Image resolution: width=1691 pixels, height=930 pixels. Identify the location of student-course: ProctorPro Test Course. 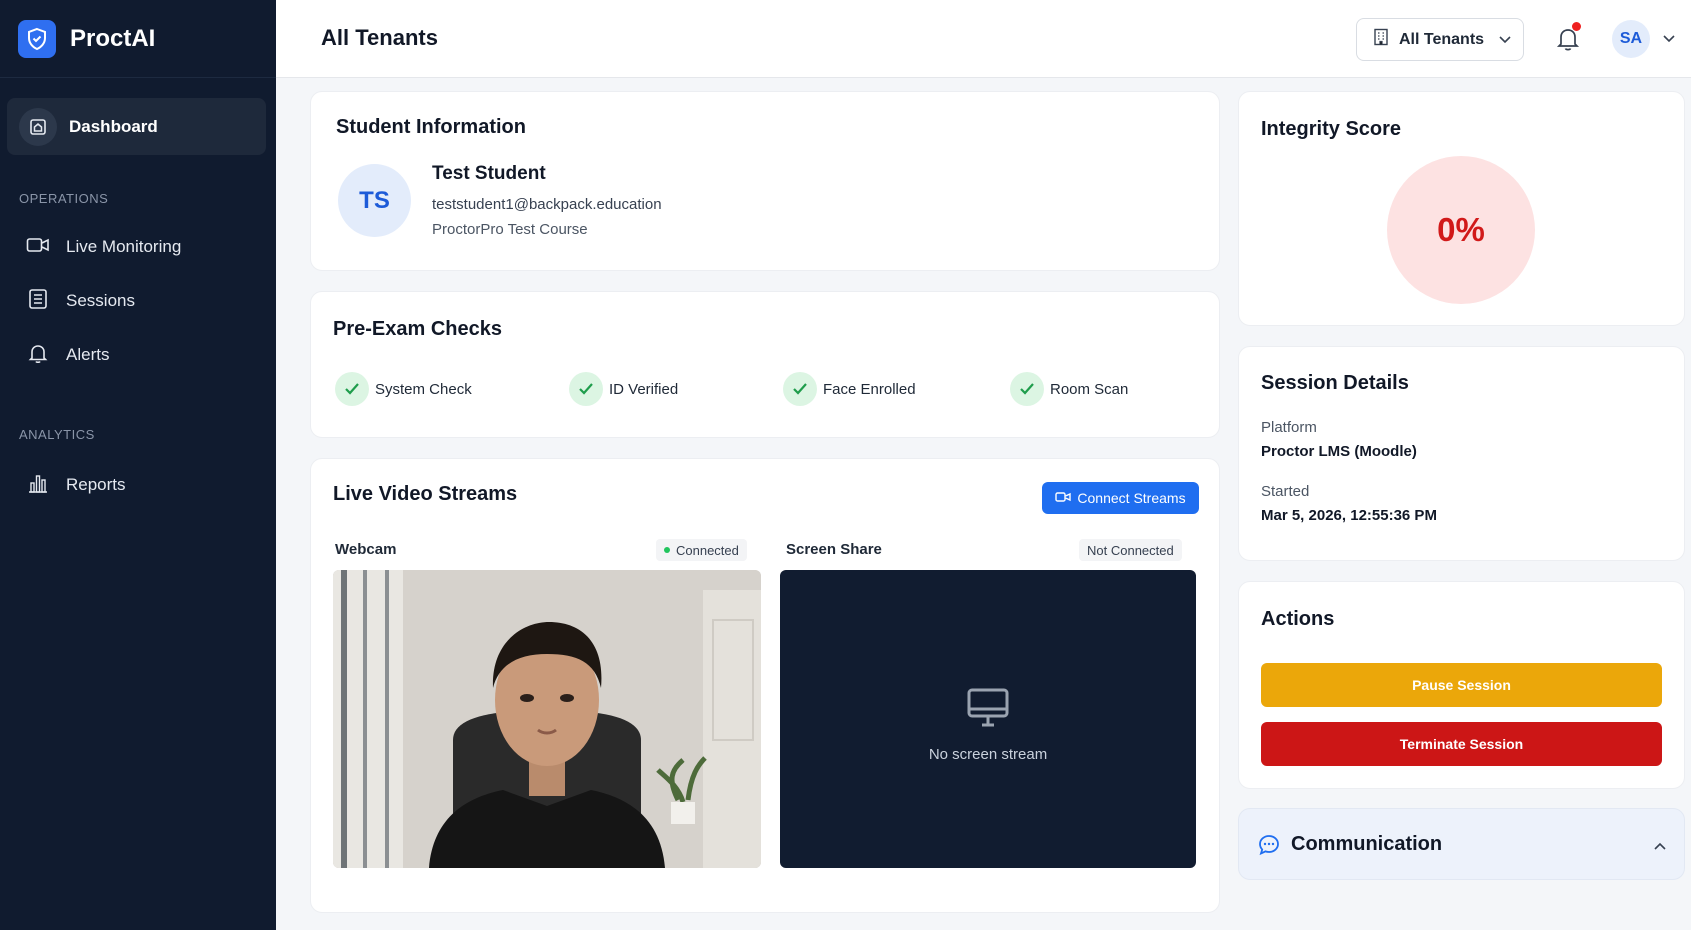
(510, 229).